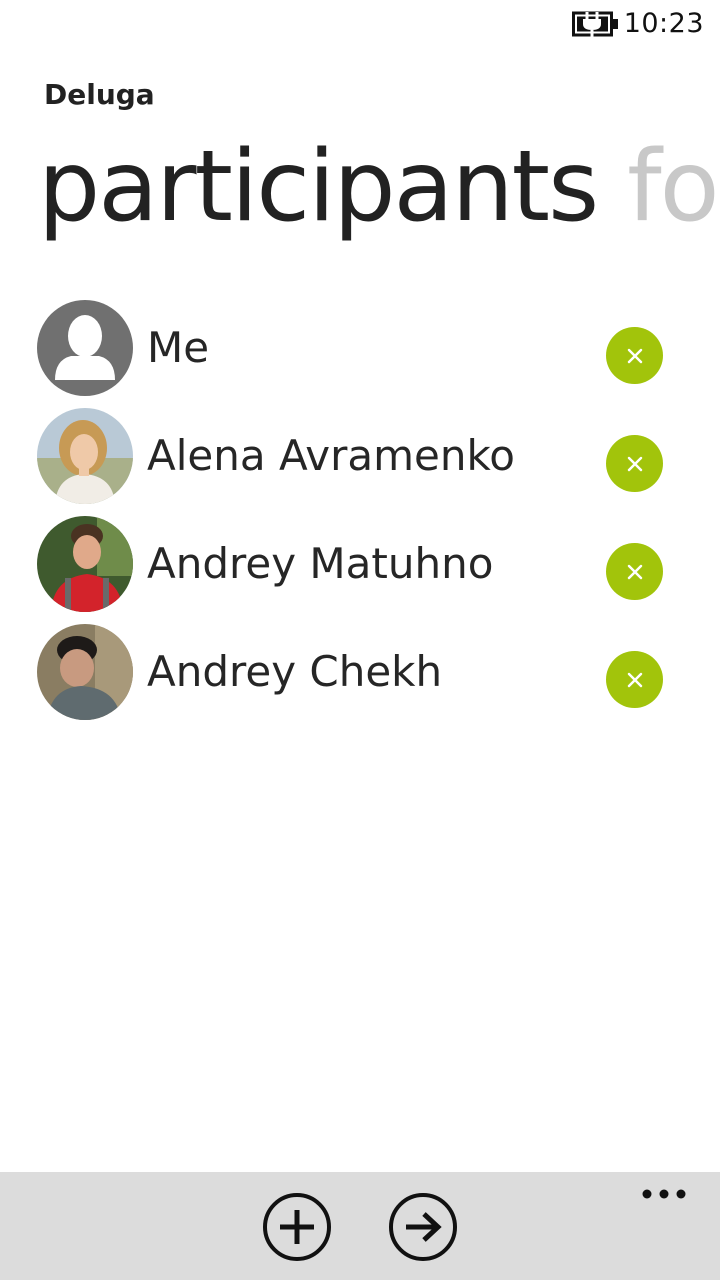 This screenshot has height=1280, width=720. I want to click on status-time: 10:23, so click(663, 23).